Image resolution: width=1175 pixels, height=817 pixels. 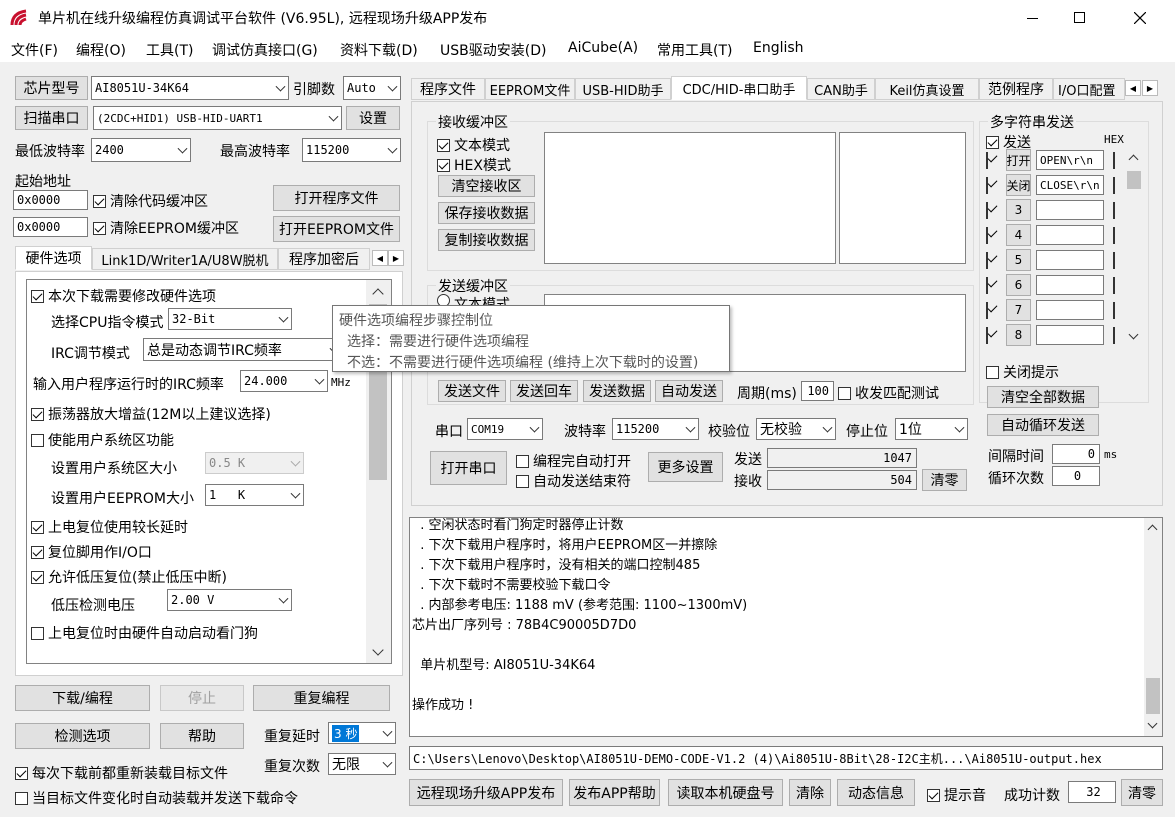 What do you see at coordinates (1018, 210) in the screenshot?
I see `string-send-button: 3` at bounding box center [1018, 210].